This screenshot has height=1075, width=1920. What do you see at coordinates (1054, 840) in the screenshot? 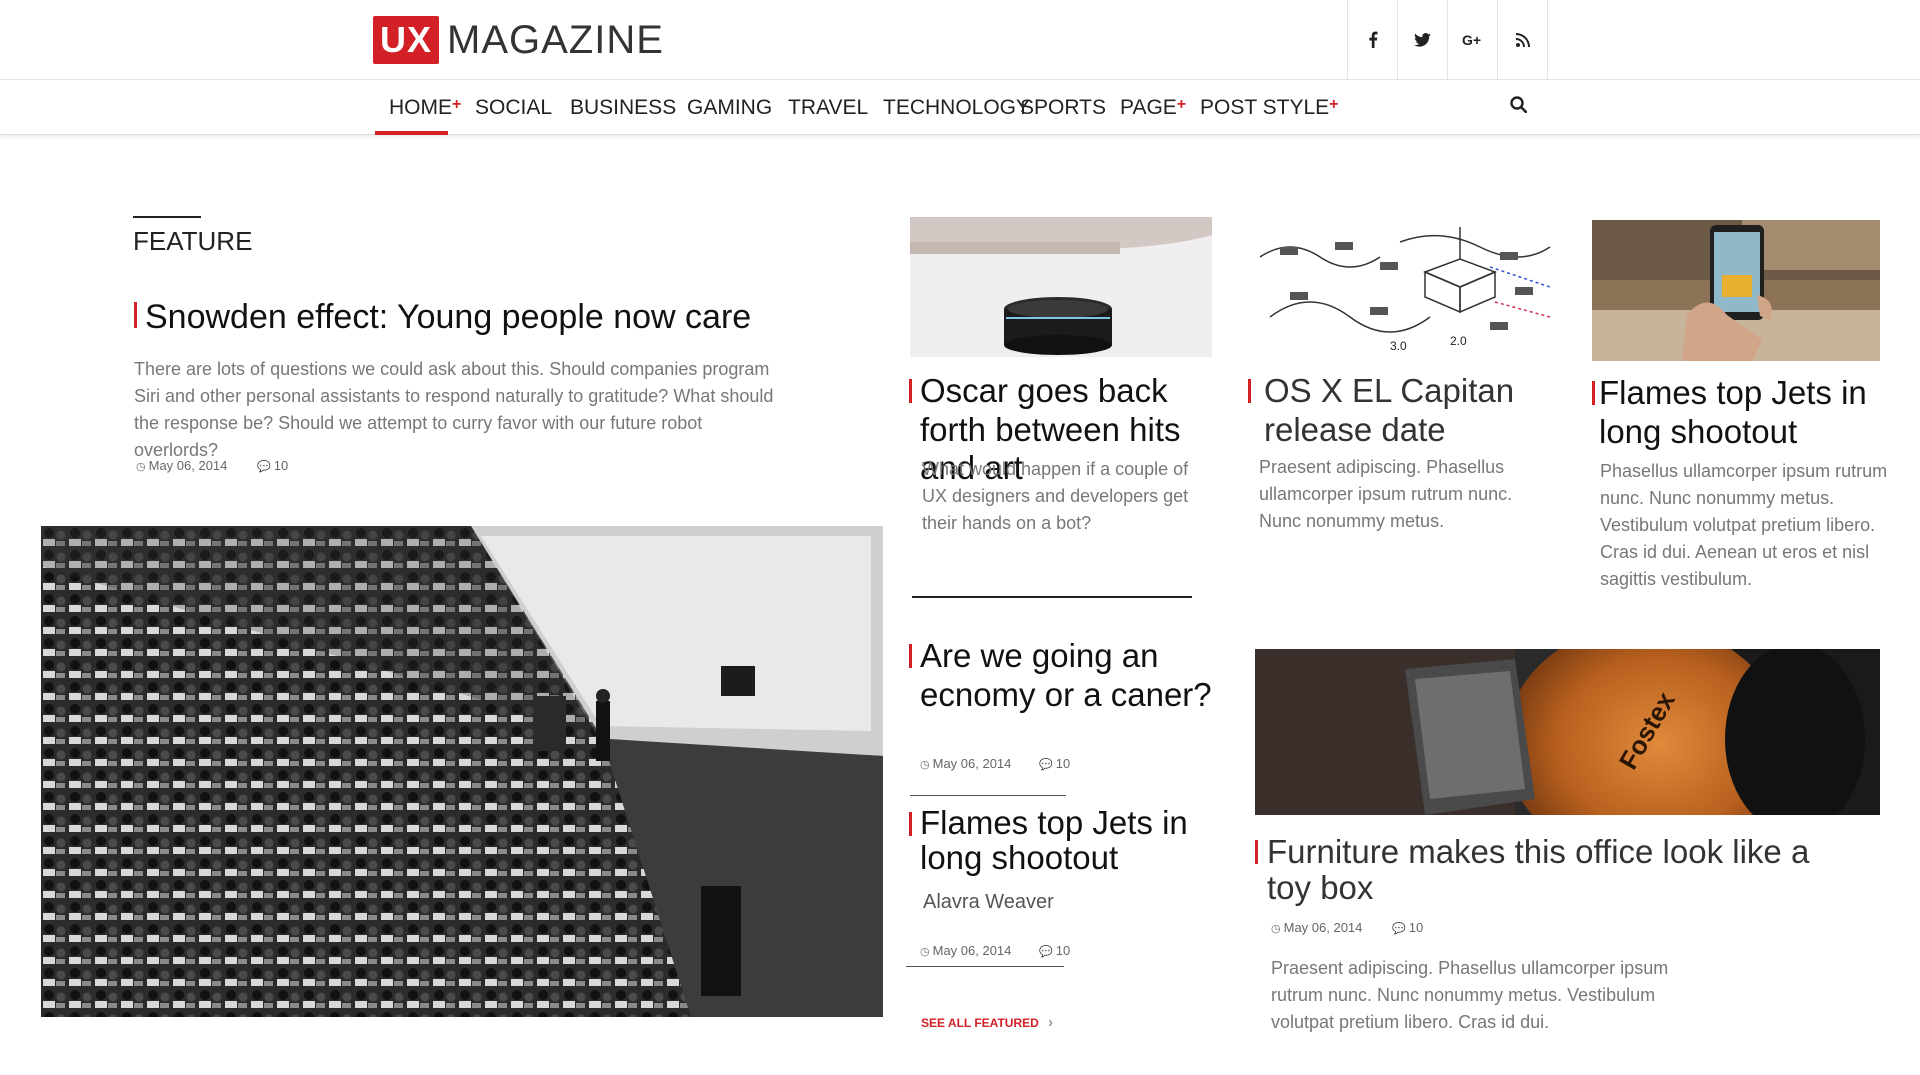
I see `list-item-title: Flames top Jets in long shootout` at bounding box center [1054, 840].